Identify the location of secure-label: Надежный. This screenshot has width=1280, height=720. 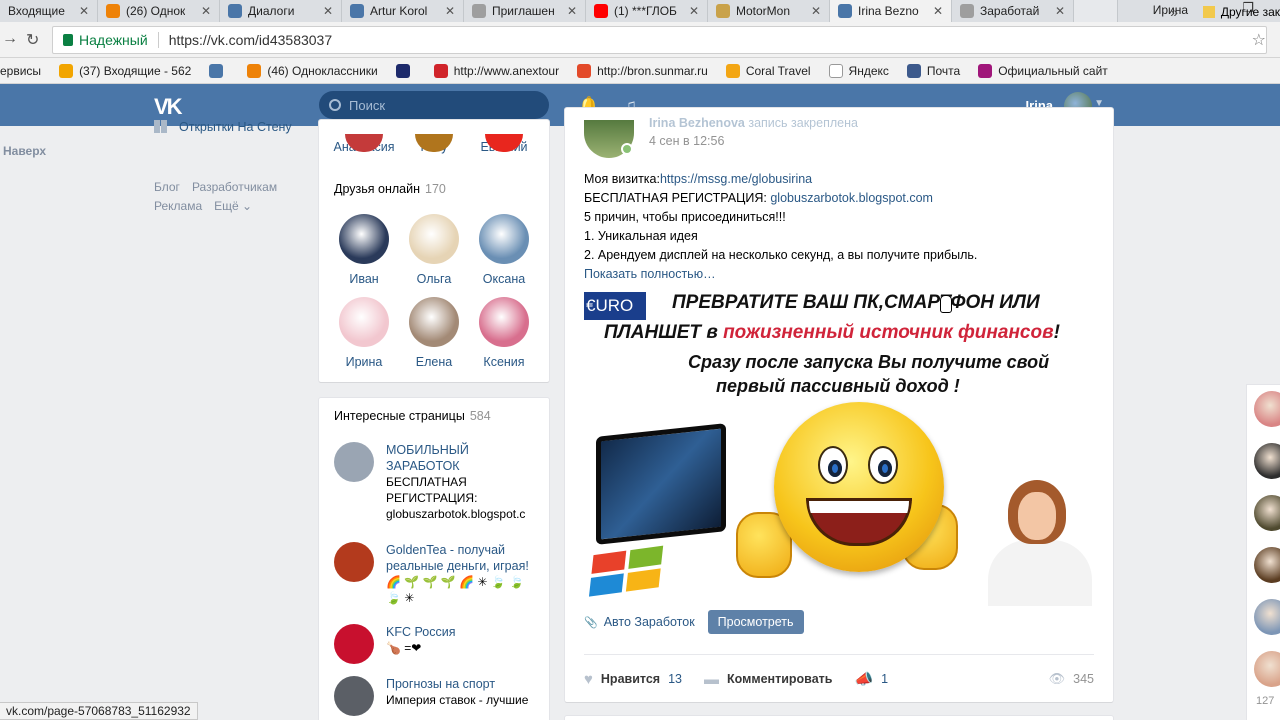
(113, 40).